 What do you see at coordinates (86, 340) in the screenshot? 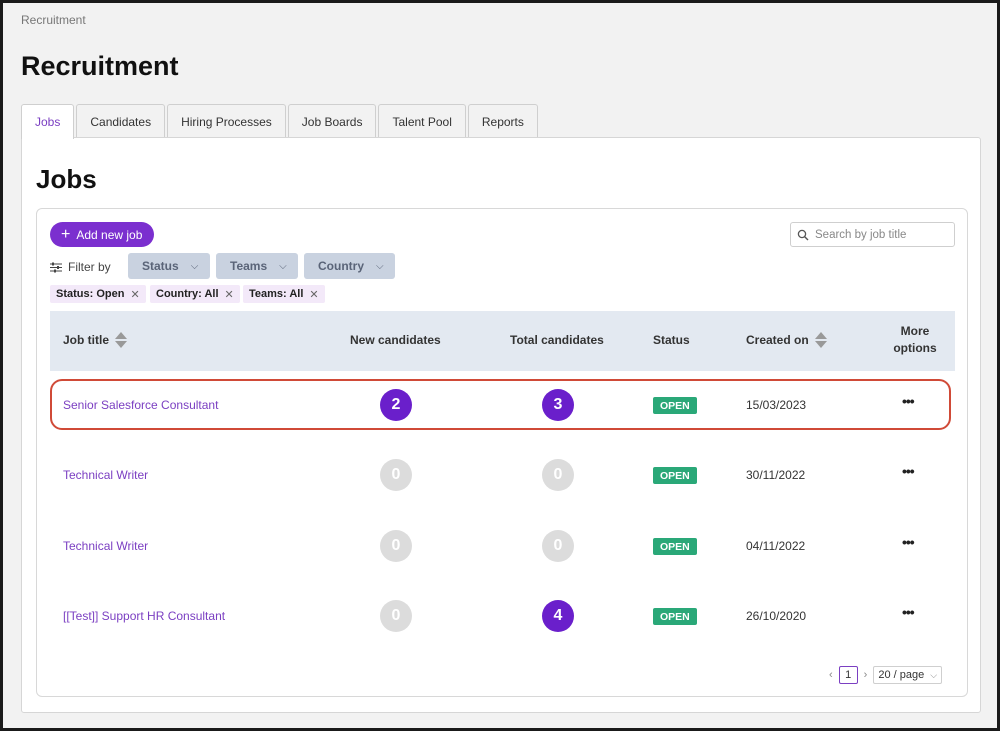
I see `th-job-title-label: Job title` at bounding box center [86, 340].